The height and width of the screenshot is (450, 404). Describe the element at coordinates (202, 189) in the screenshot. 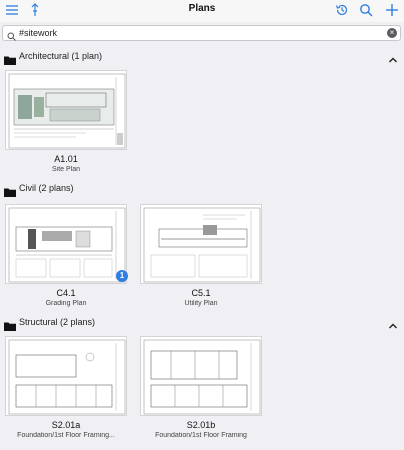

I see `section-header-civil: Civil (2 plans)` at that location.